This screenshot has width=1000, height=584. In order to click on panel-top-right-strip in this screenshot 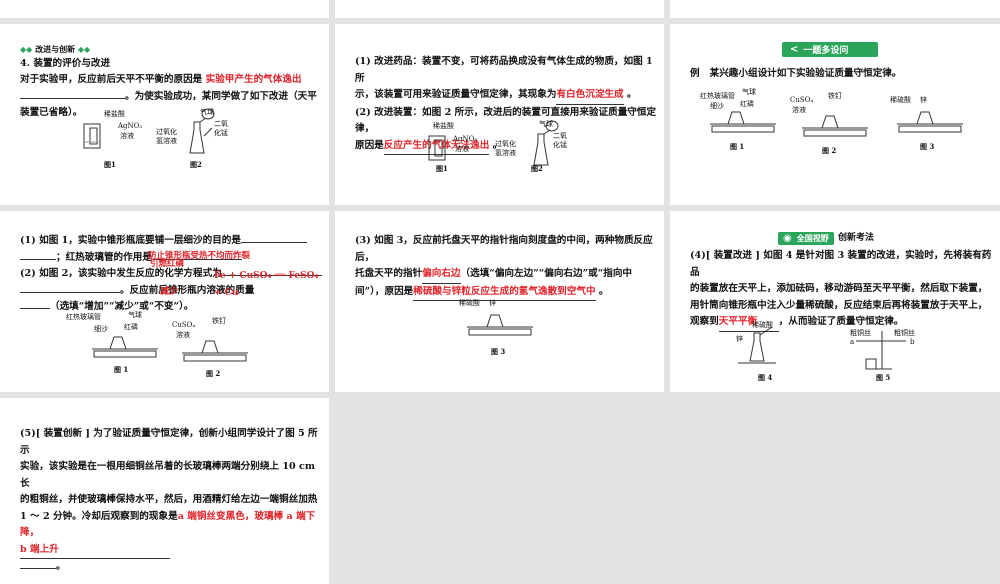, I will do `click(835, 9)`.